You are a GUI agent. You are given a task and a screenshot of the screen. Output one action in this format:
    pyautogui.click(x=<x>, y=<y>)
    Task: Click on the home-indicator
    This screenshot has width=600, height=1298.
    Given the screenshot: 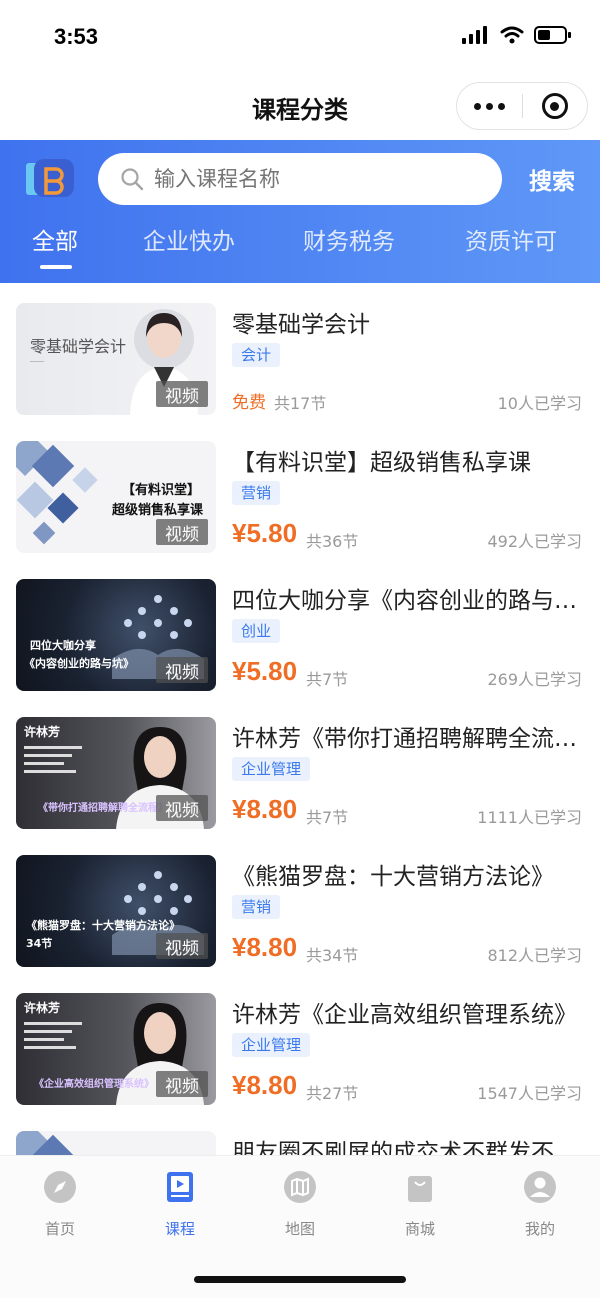 What is the action you would take?
    pyautogui.click(x=300, y=1279)
    